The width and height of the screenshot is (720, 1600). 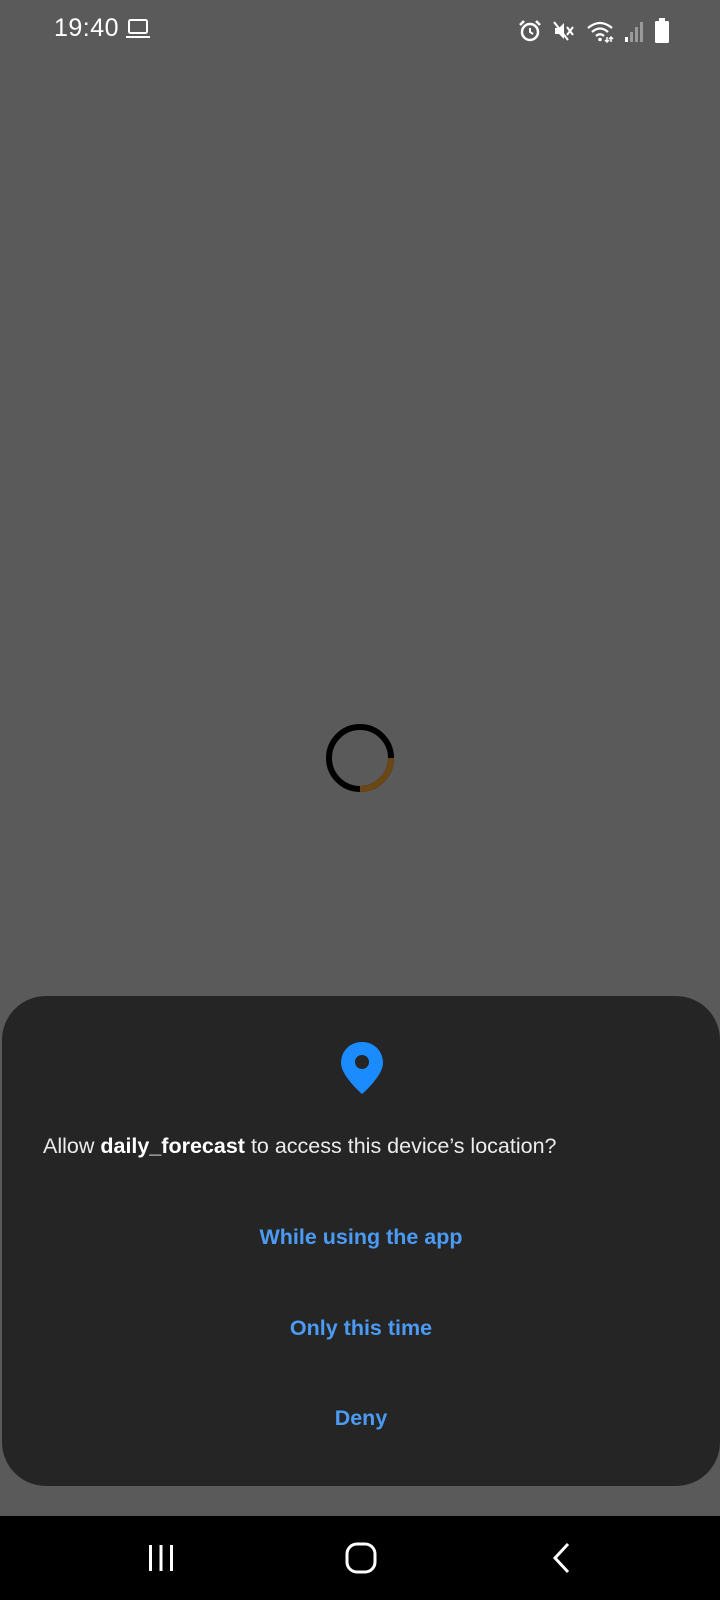 What do you see at coordinates (161, 1558) in the screenshot?
I see `recents-icon` at bounding box center [161, 1558].